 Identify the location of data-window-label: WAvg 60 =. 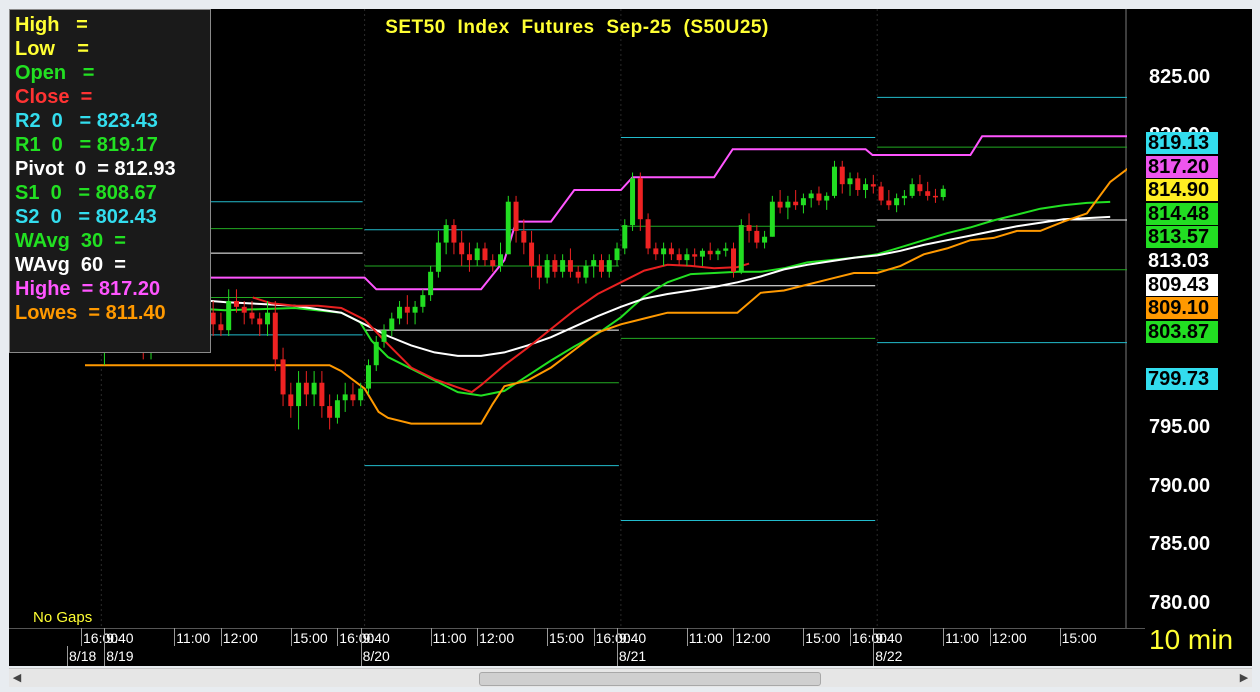
(70, 265).